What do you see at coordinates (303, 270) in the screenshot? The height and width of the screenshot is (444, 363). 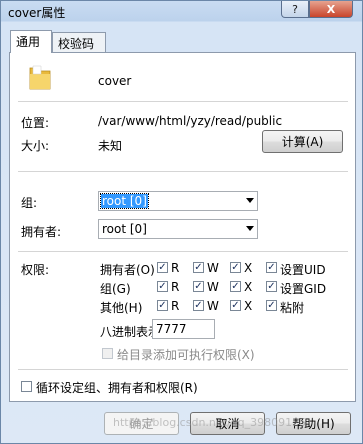 I see `setuid-label: 设置UID` at bounding box center [303, 270].